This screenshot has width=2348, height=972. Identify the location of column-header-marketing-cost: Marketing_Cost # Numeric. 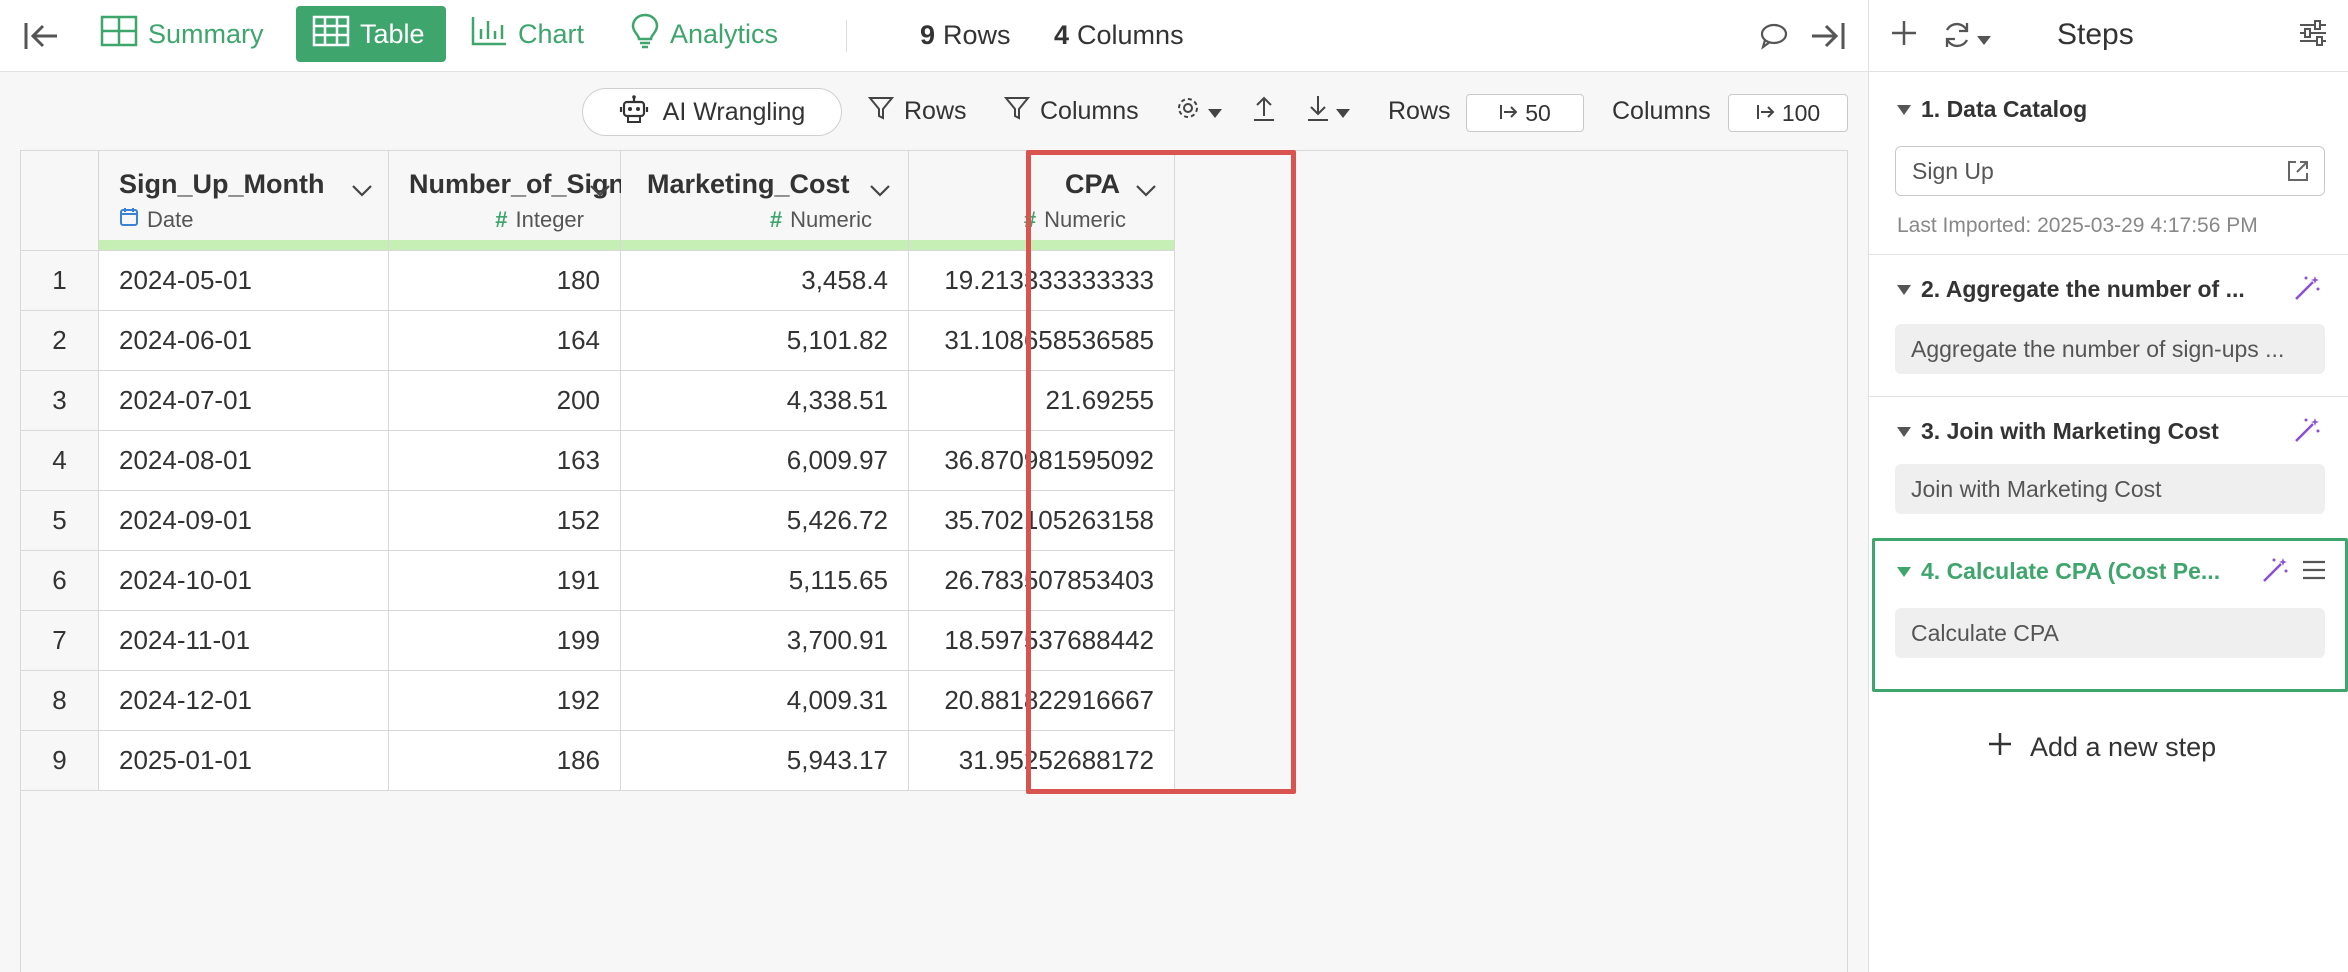
(765, 201).